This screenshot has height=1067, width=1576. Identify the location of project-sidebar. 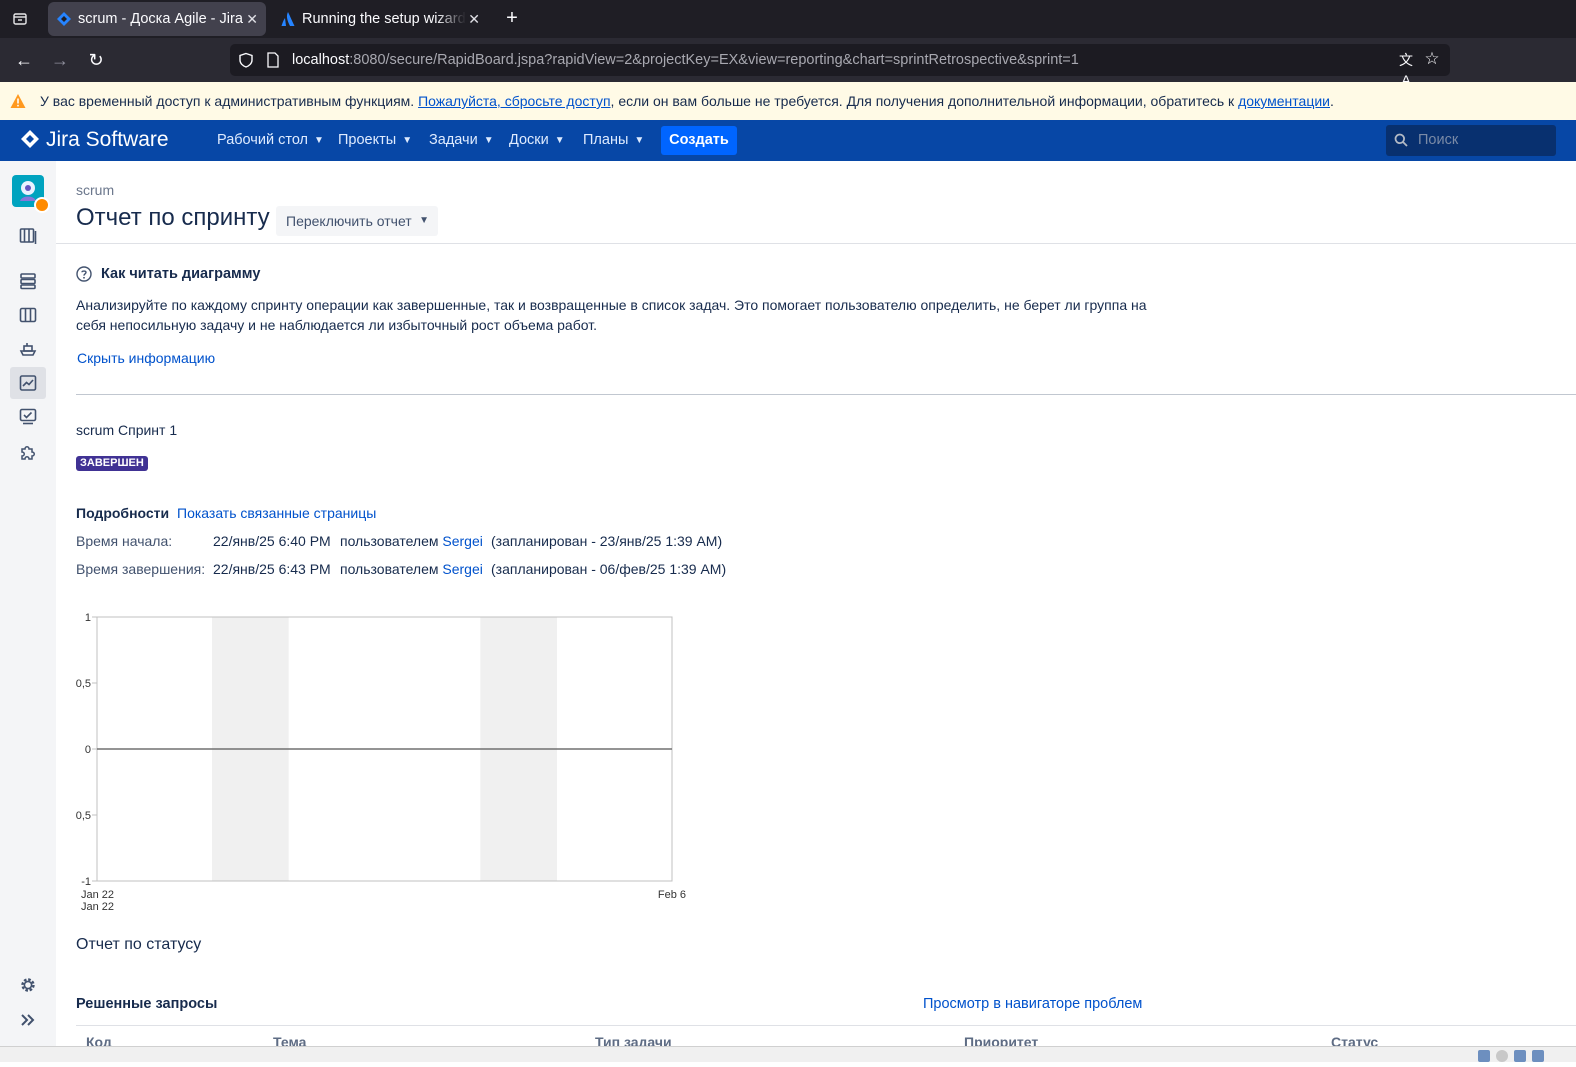
(28, 603).